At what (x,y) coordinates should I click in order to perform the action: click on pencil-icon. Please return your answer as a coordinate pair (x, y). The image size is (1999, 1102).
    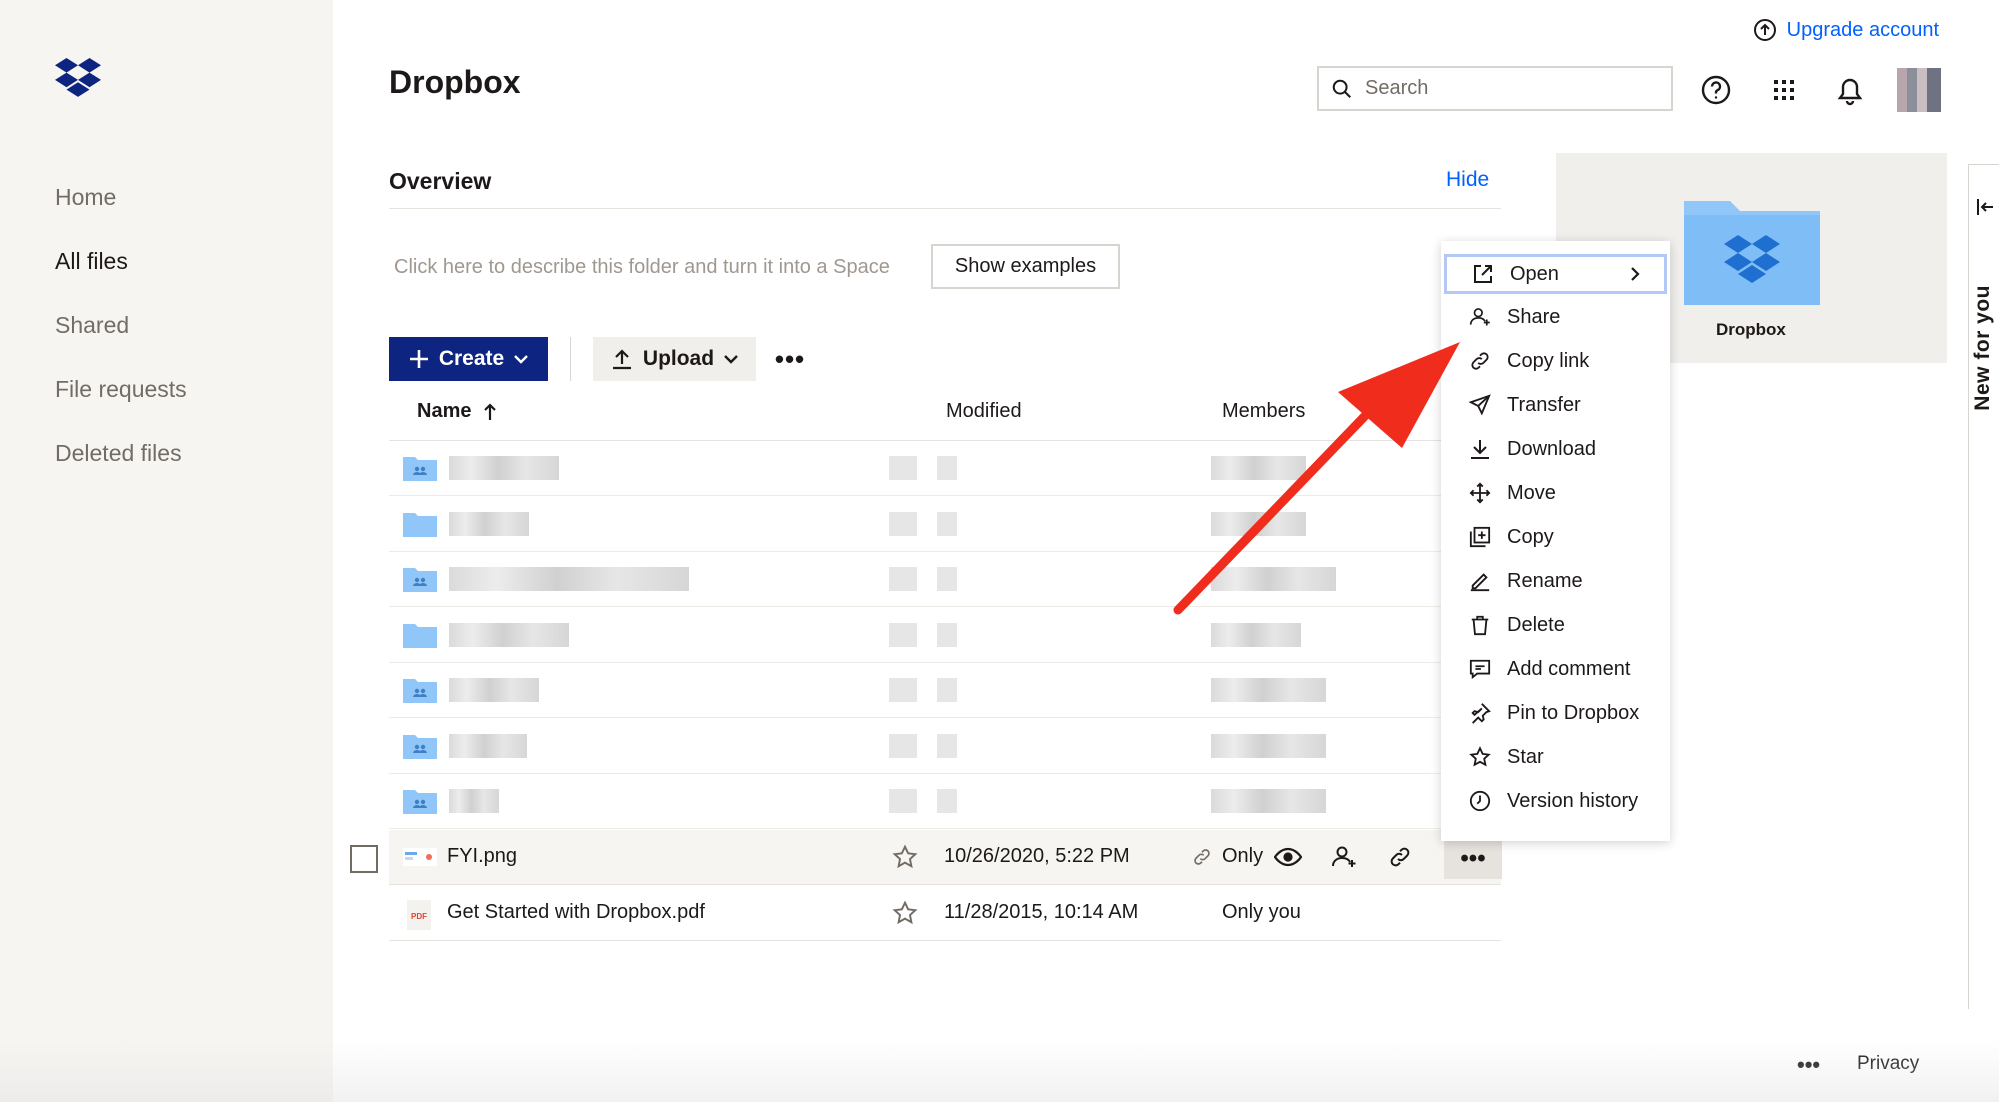
    Looking at the image, I should click on (1480, 581).